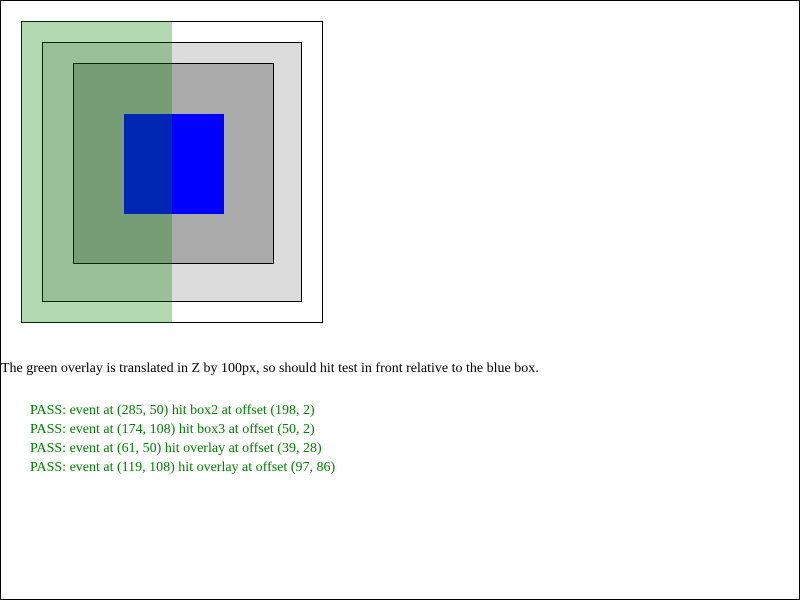 This screenshot has height=600, width=800. Describe the element at coordinates (96, 172) in the screenshot. I see `green-overlay` at that location.